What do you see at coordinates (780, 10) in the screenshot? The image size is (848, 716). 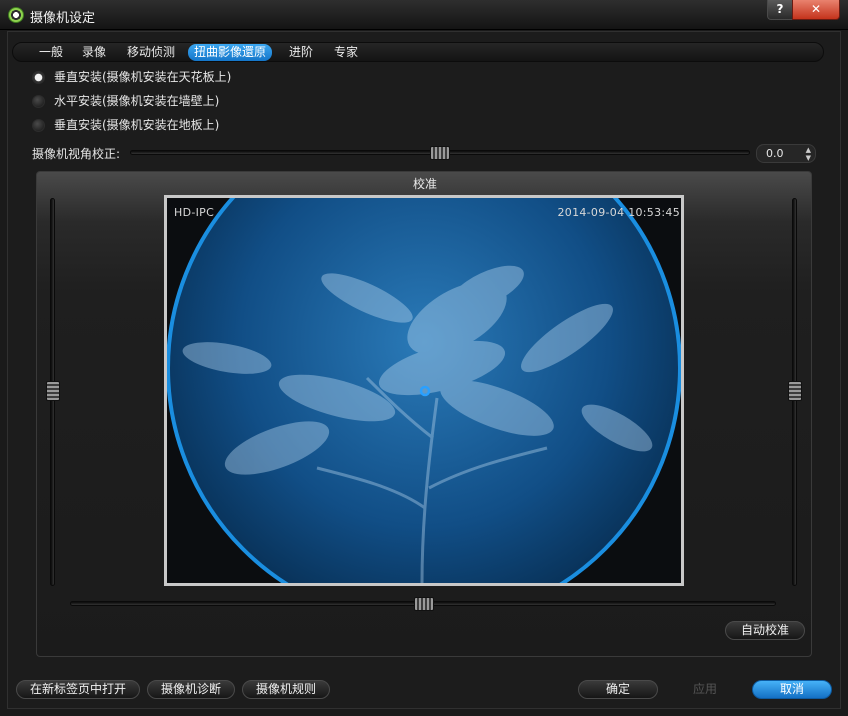 I see `help-button: ?` at bounding box center [780, 10].